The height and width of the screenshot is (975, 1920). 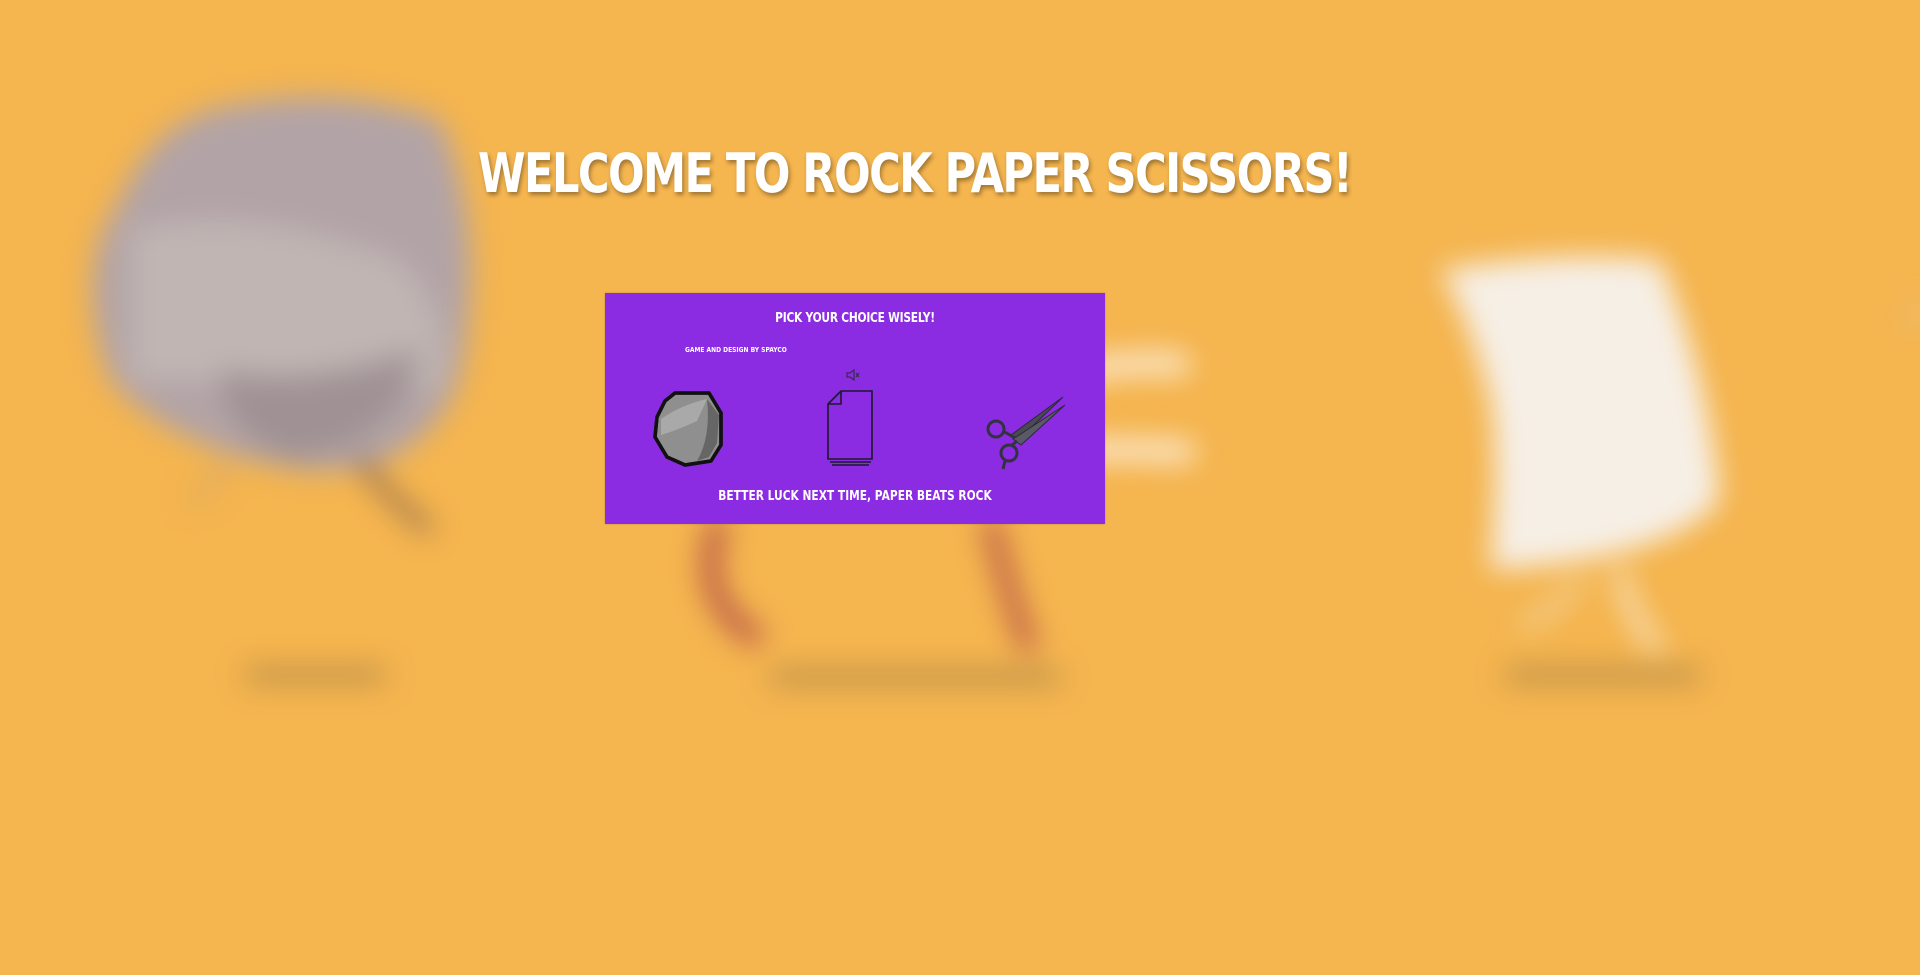 What do you see at coordinates (1580, 469) in the screenshot?
I see `bg-paper-character` at bounding box center [1580, 469].